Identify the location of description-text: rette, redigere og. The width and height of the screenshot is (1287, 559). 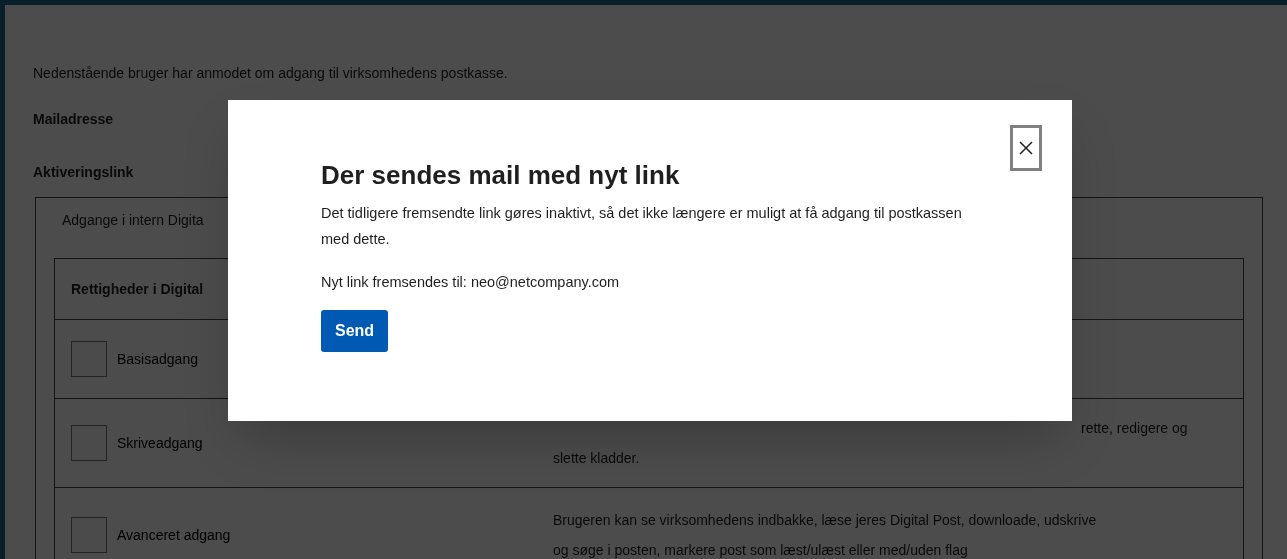
(1134, 428).